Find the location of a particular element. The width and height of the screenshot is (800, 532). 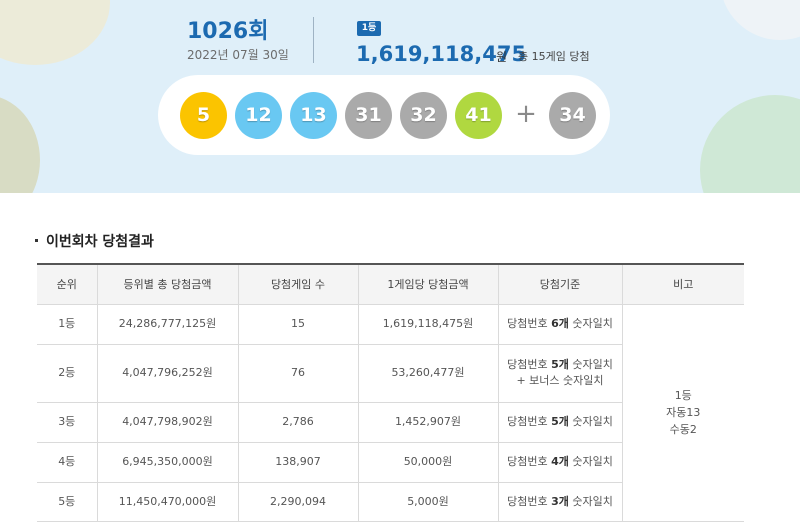

rank-cell: 1등 is located at coordinates (67, 324).